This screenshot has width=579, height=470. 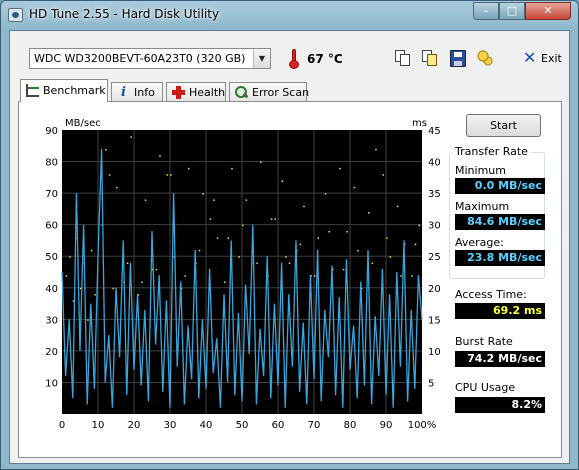 What do you see at coordinates (51, 383) in the screenshot?
I see `y-left-tick-label: 10` at bounding box center [51, 383].